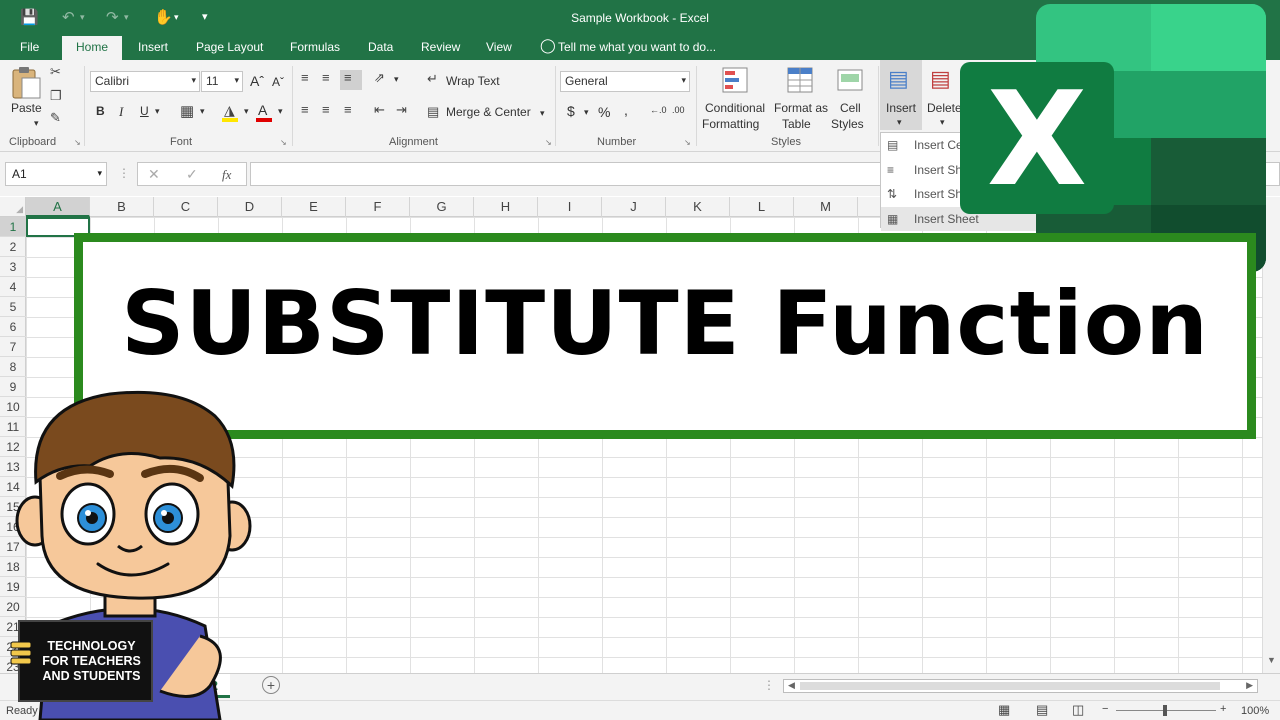 Image resolution: width=1280 pixels, height=720 pixels. Describe the element at coordinates (1165, 710) in the screenshot. I see `zoom-slider-thumb` at that location.